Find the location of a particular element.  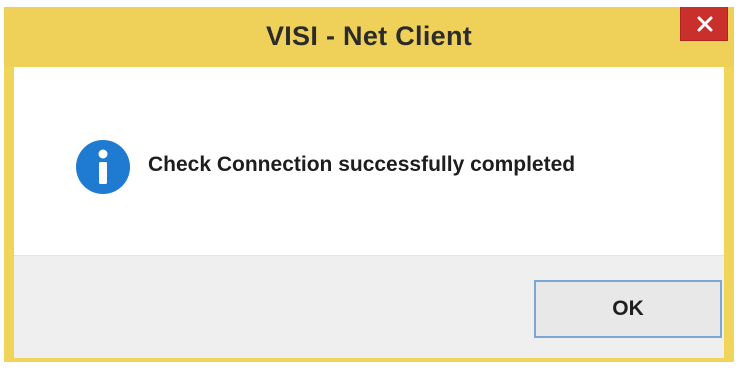

close-icon is located at coordinates (705, 24).